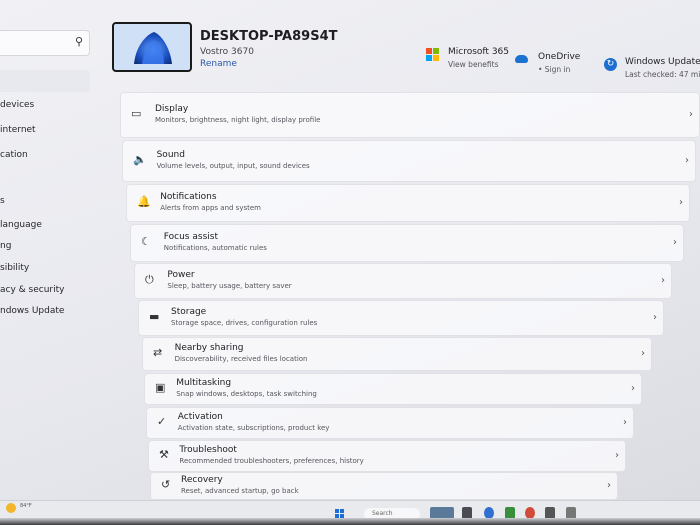 This screenshot has width=700, height=525. I want to click on settings-item-title: Recovery, so click(202, 480).